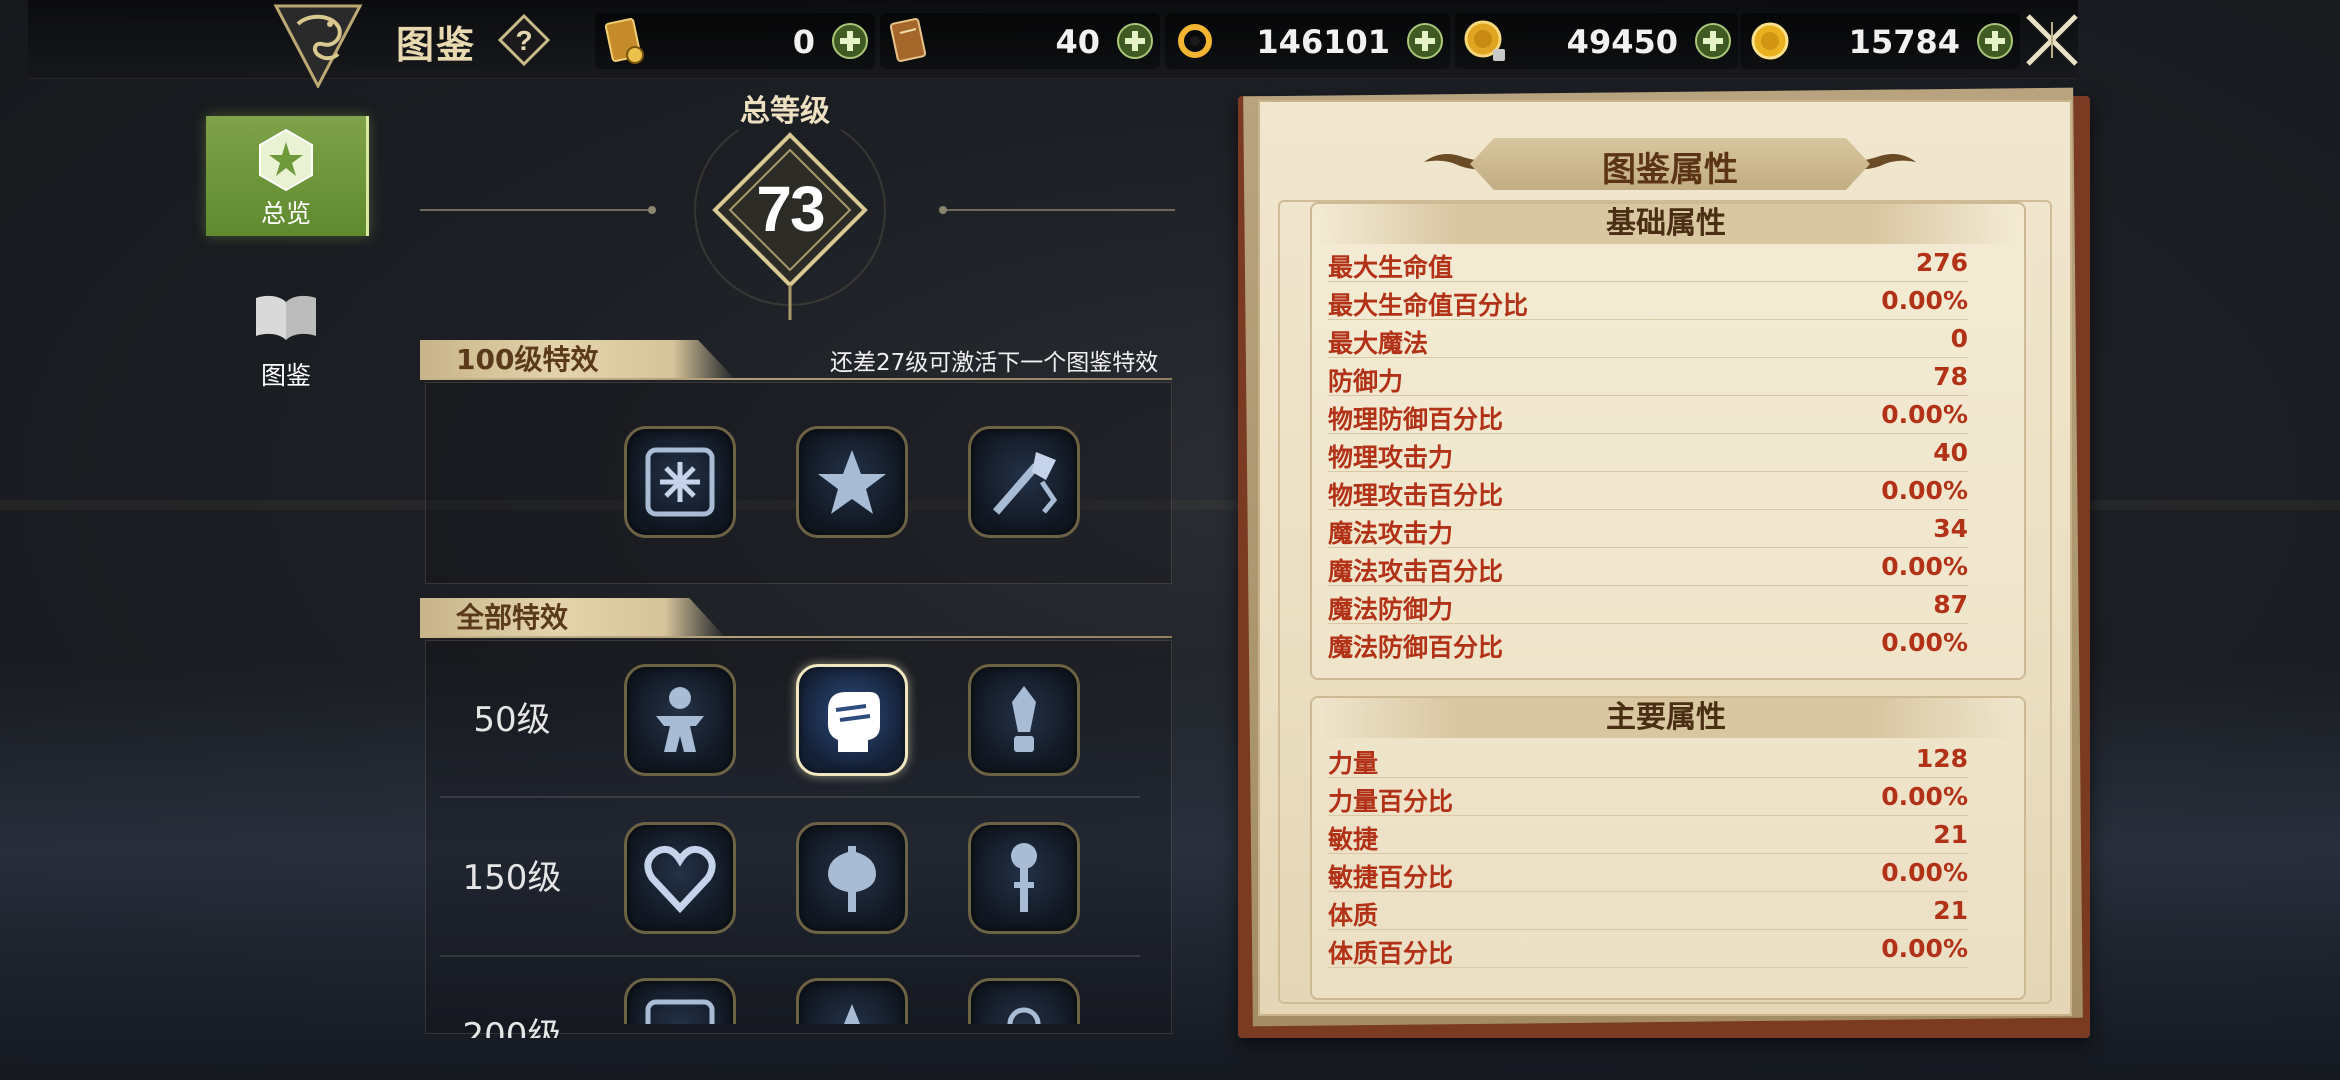 The height and width of the screenshot is (1080, 2340). What do you see at coordinates (1648, 911) in the screenshot?
I see `attribute-row: 体质 21` at bounding box center [1648, 911].